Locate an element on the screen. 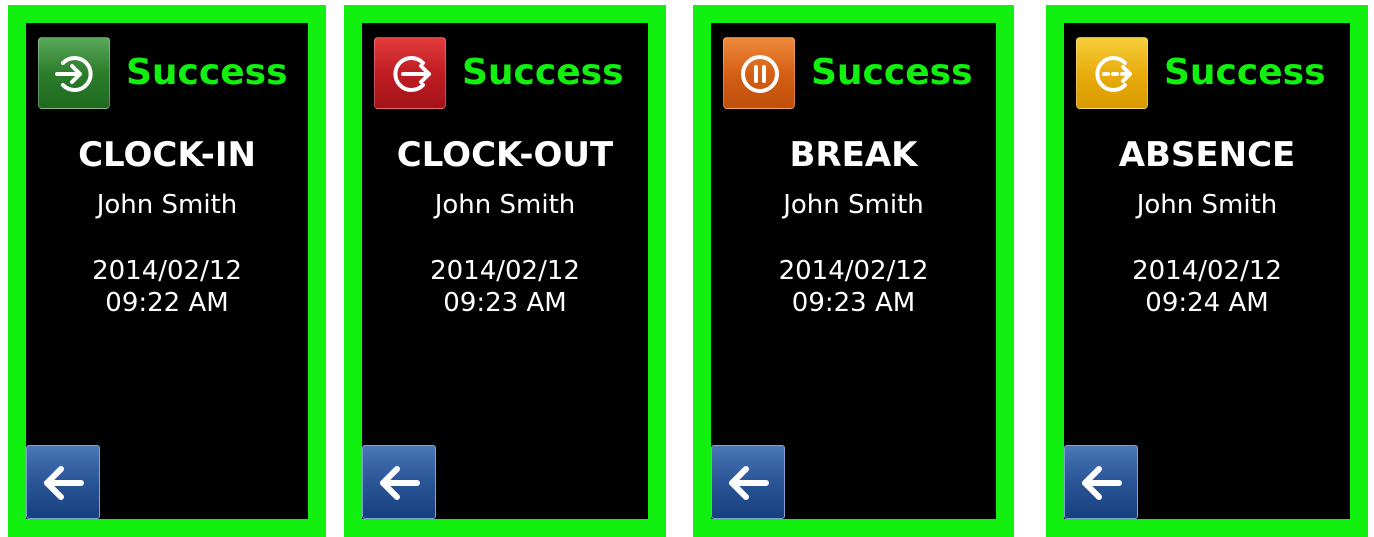 The height and width of the screenshot is (537, 1374). event-time: 09:24 AM is located at coordinates (1207, 303).